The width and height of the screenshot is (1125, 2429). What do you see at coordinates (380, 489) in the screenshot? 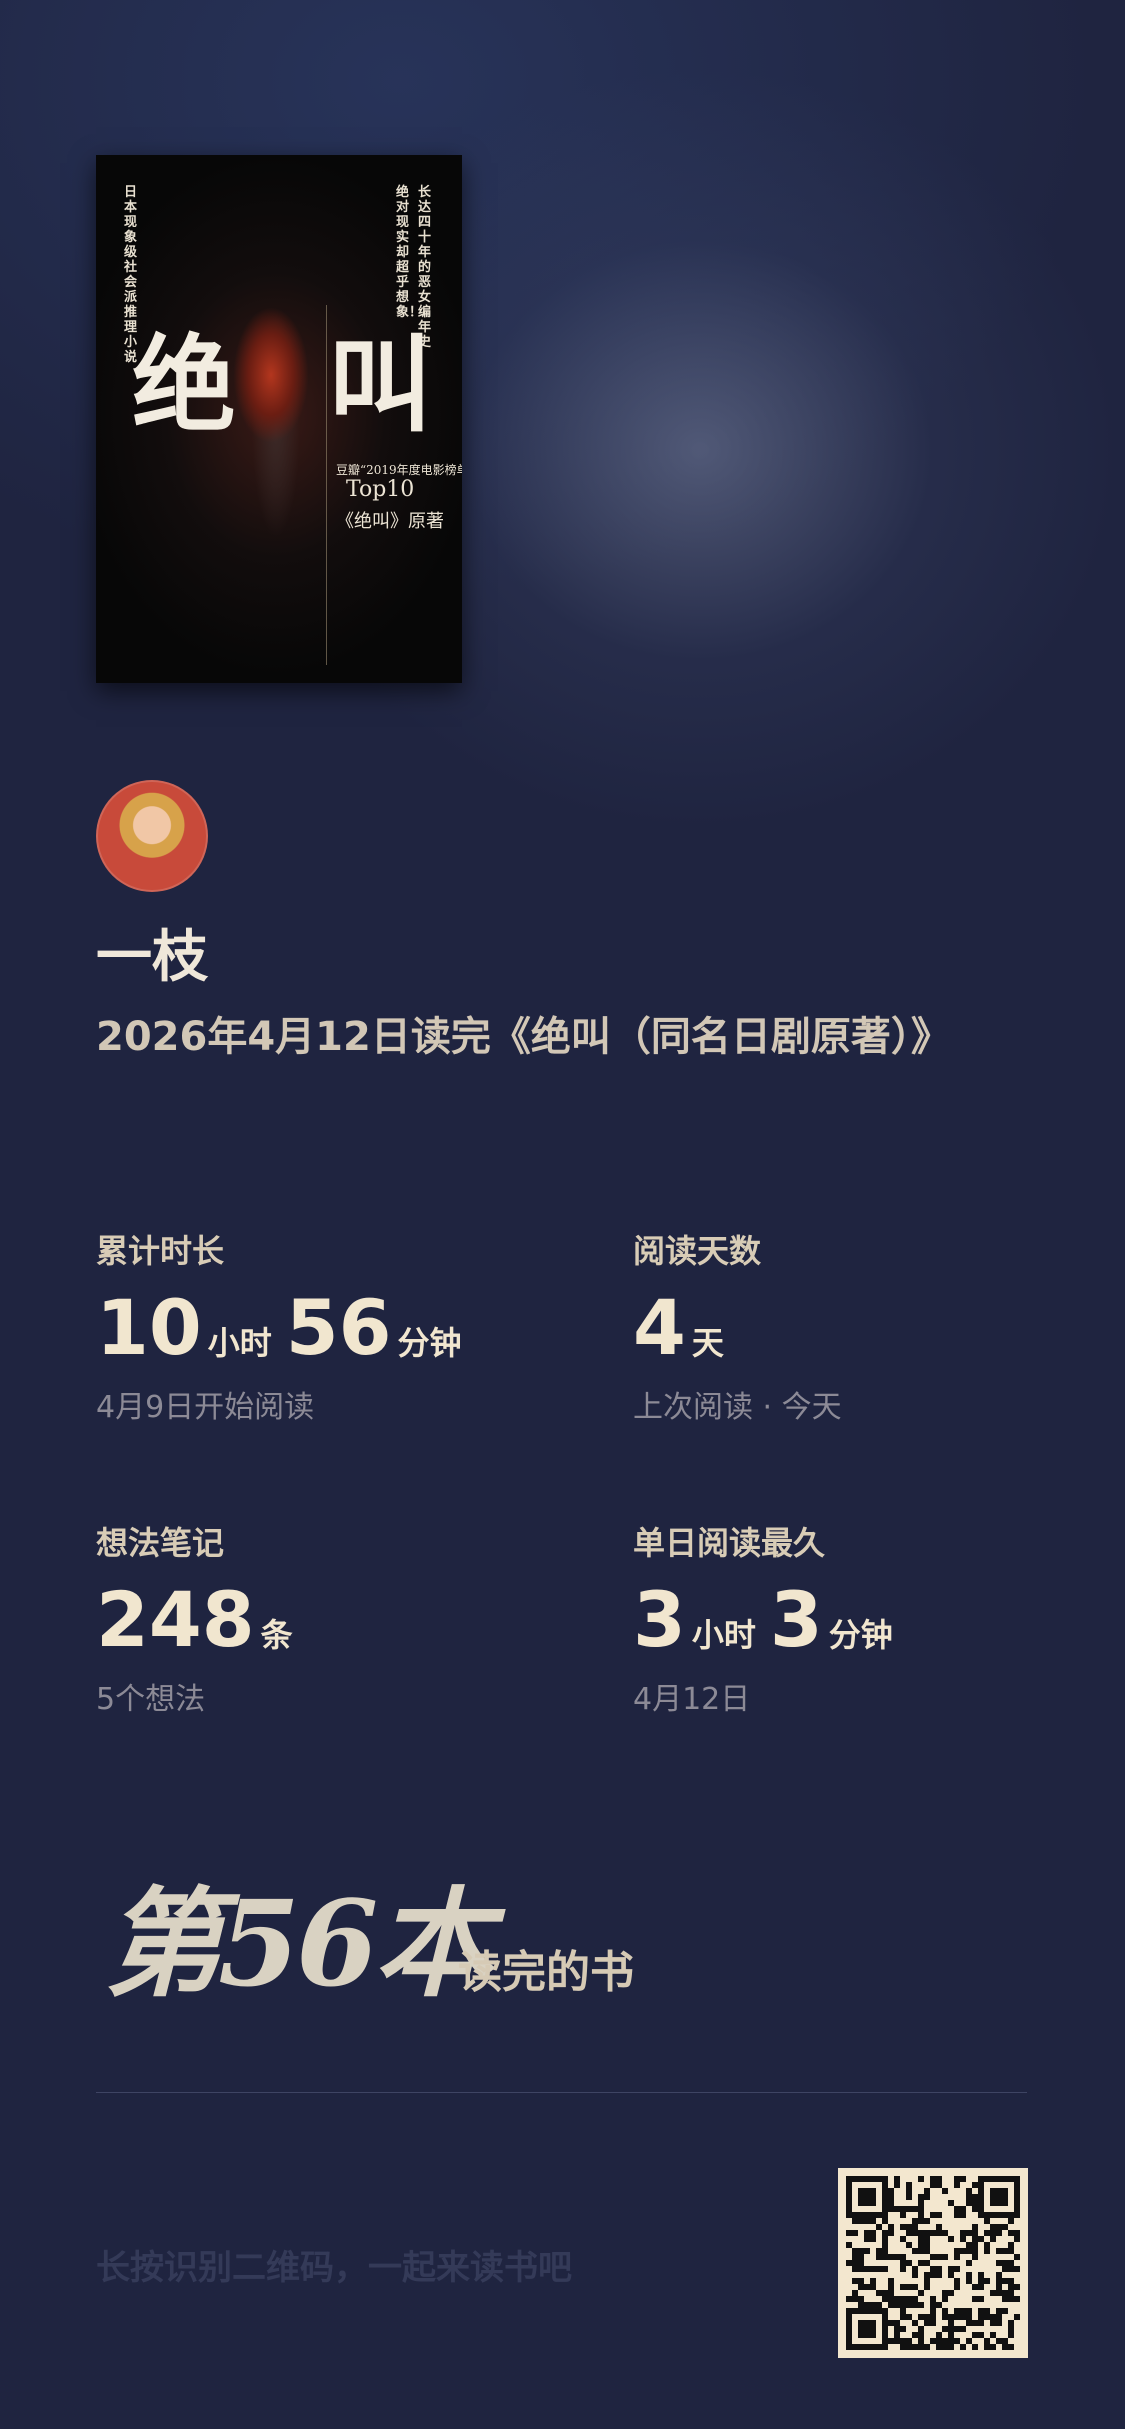
I see `cover-top-text: Top10` at bounding box center [380, 489].